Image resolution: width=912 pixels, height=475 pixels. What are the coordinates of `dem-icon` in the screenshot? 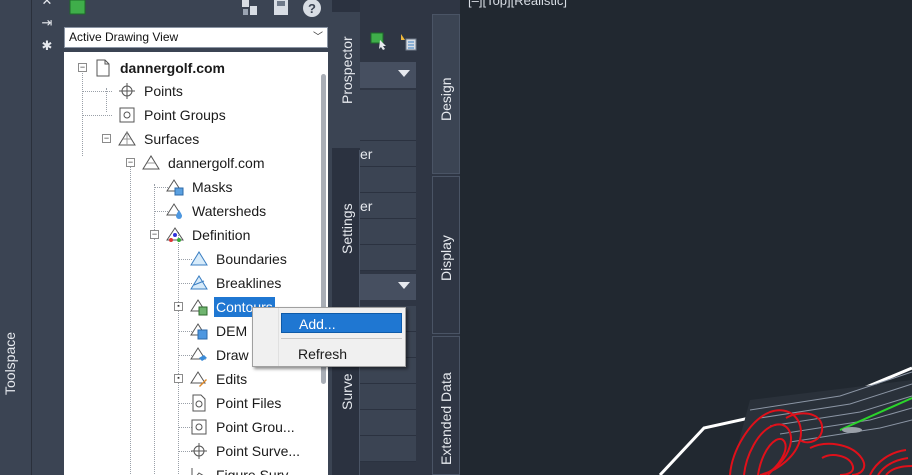 It's located at (199, 331).